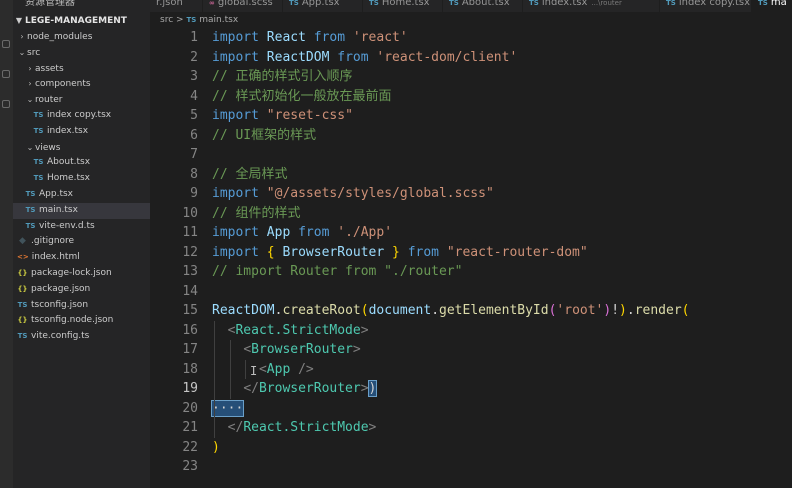  I want to click on breadcrumb: src > TS main.tsx, so click(194, 20).